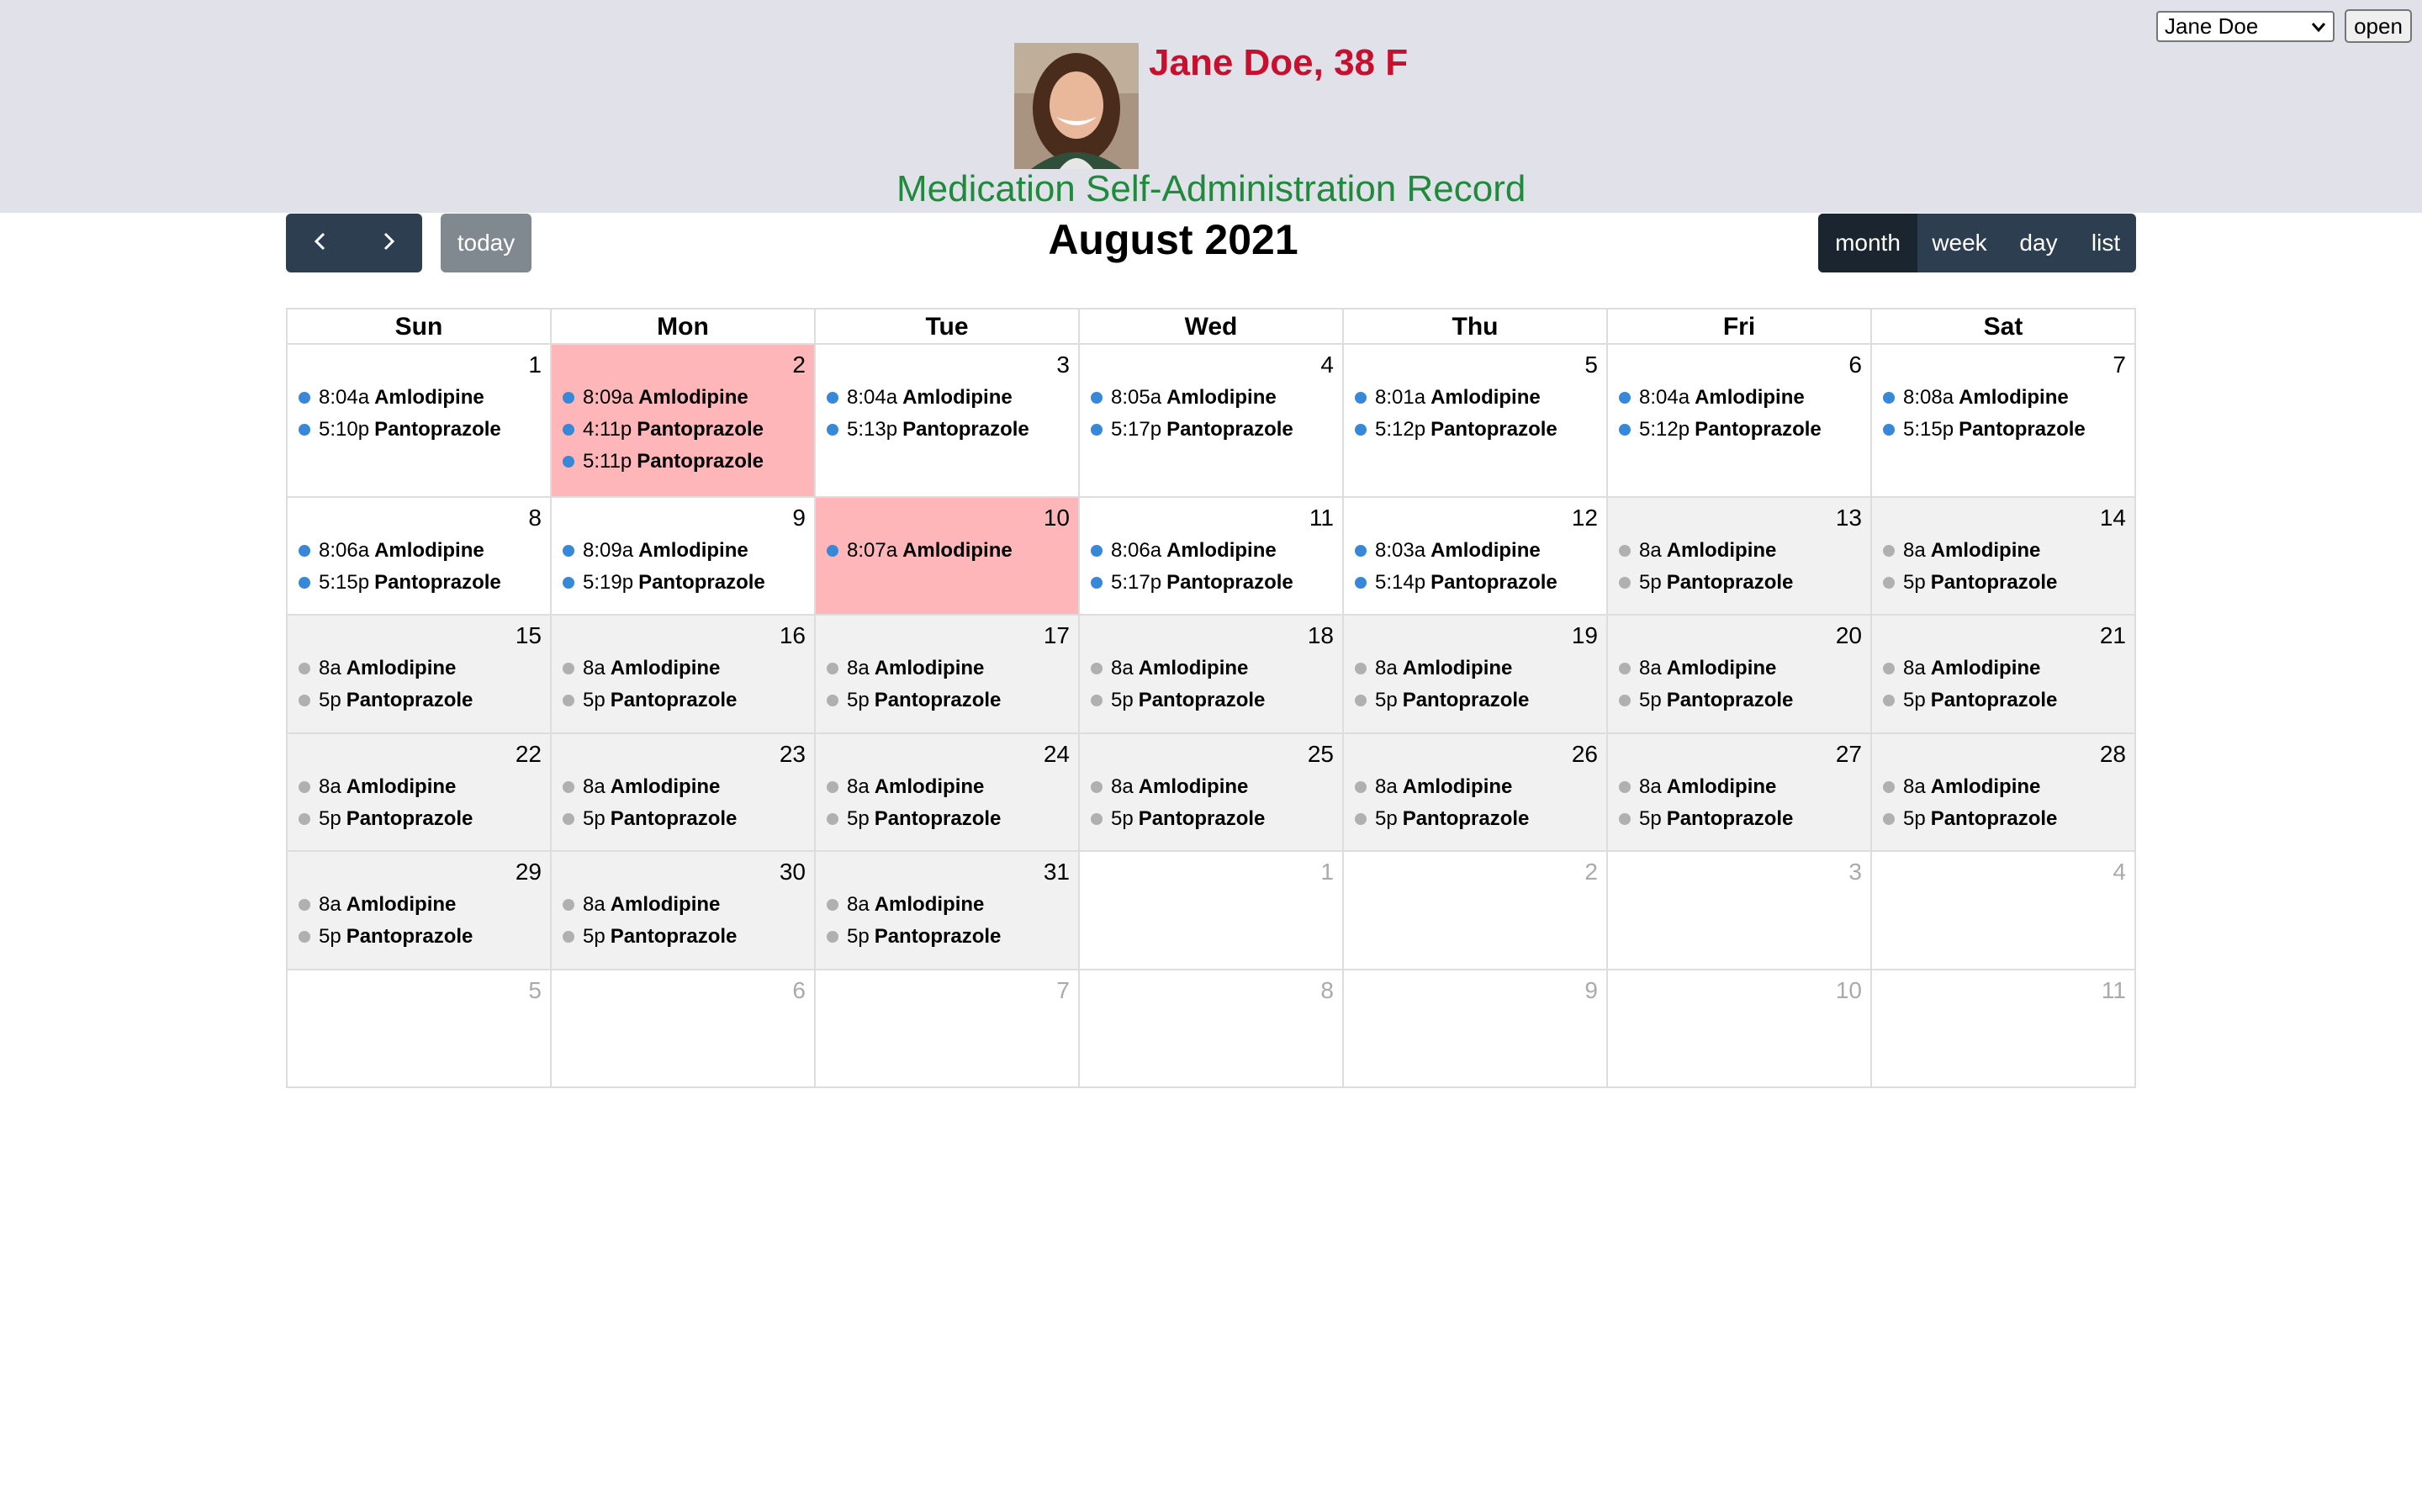 The image size is (2422, 1512). I want to click on day-cell: 3 8:04a Amlodipine 5:13p Pantoprazole, so click(948, 421).